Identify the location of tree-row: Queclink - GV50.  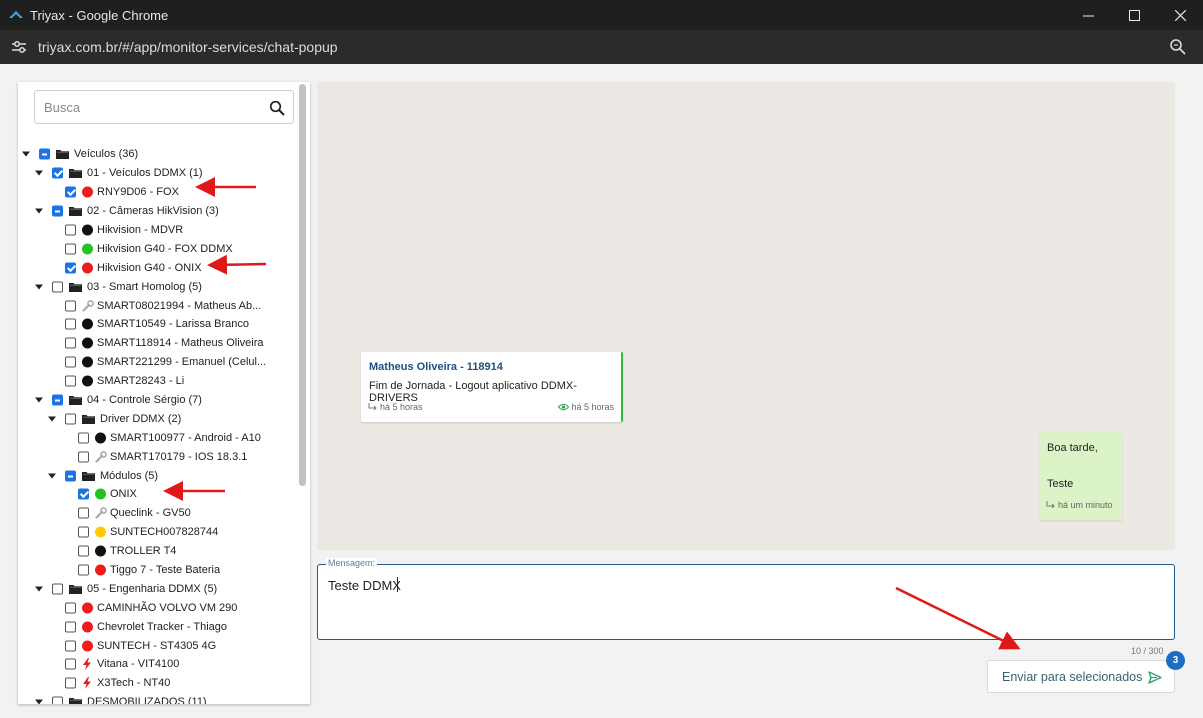
(158, 513).